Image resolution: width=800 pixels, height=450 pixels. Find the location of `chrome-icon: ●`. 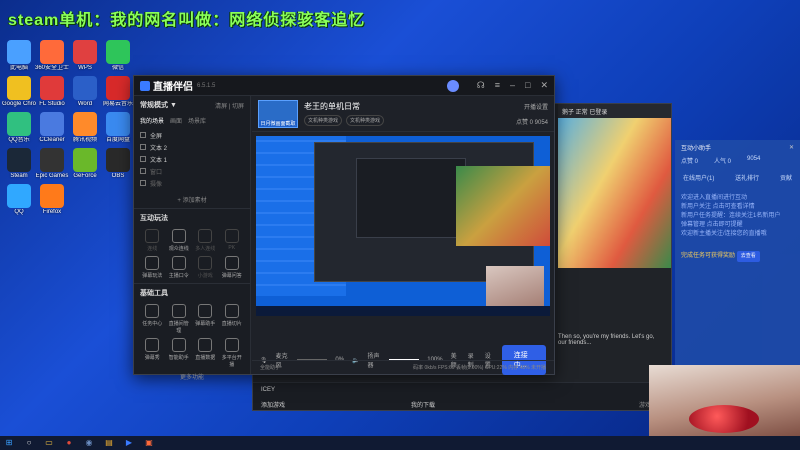

chrome-icon: ● is located at coordinates (69, 443).